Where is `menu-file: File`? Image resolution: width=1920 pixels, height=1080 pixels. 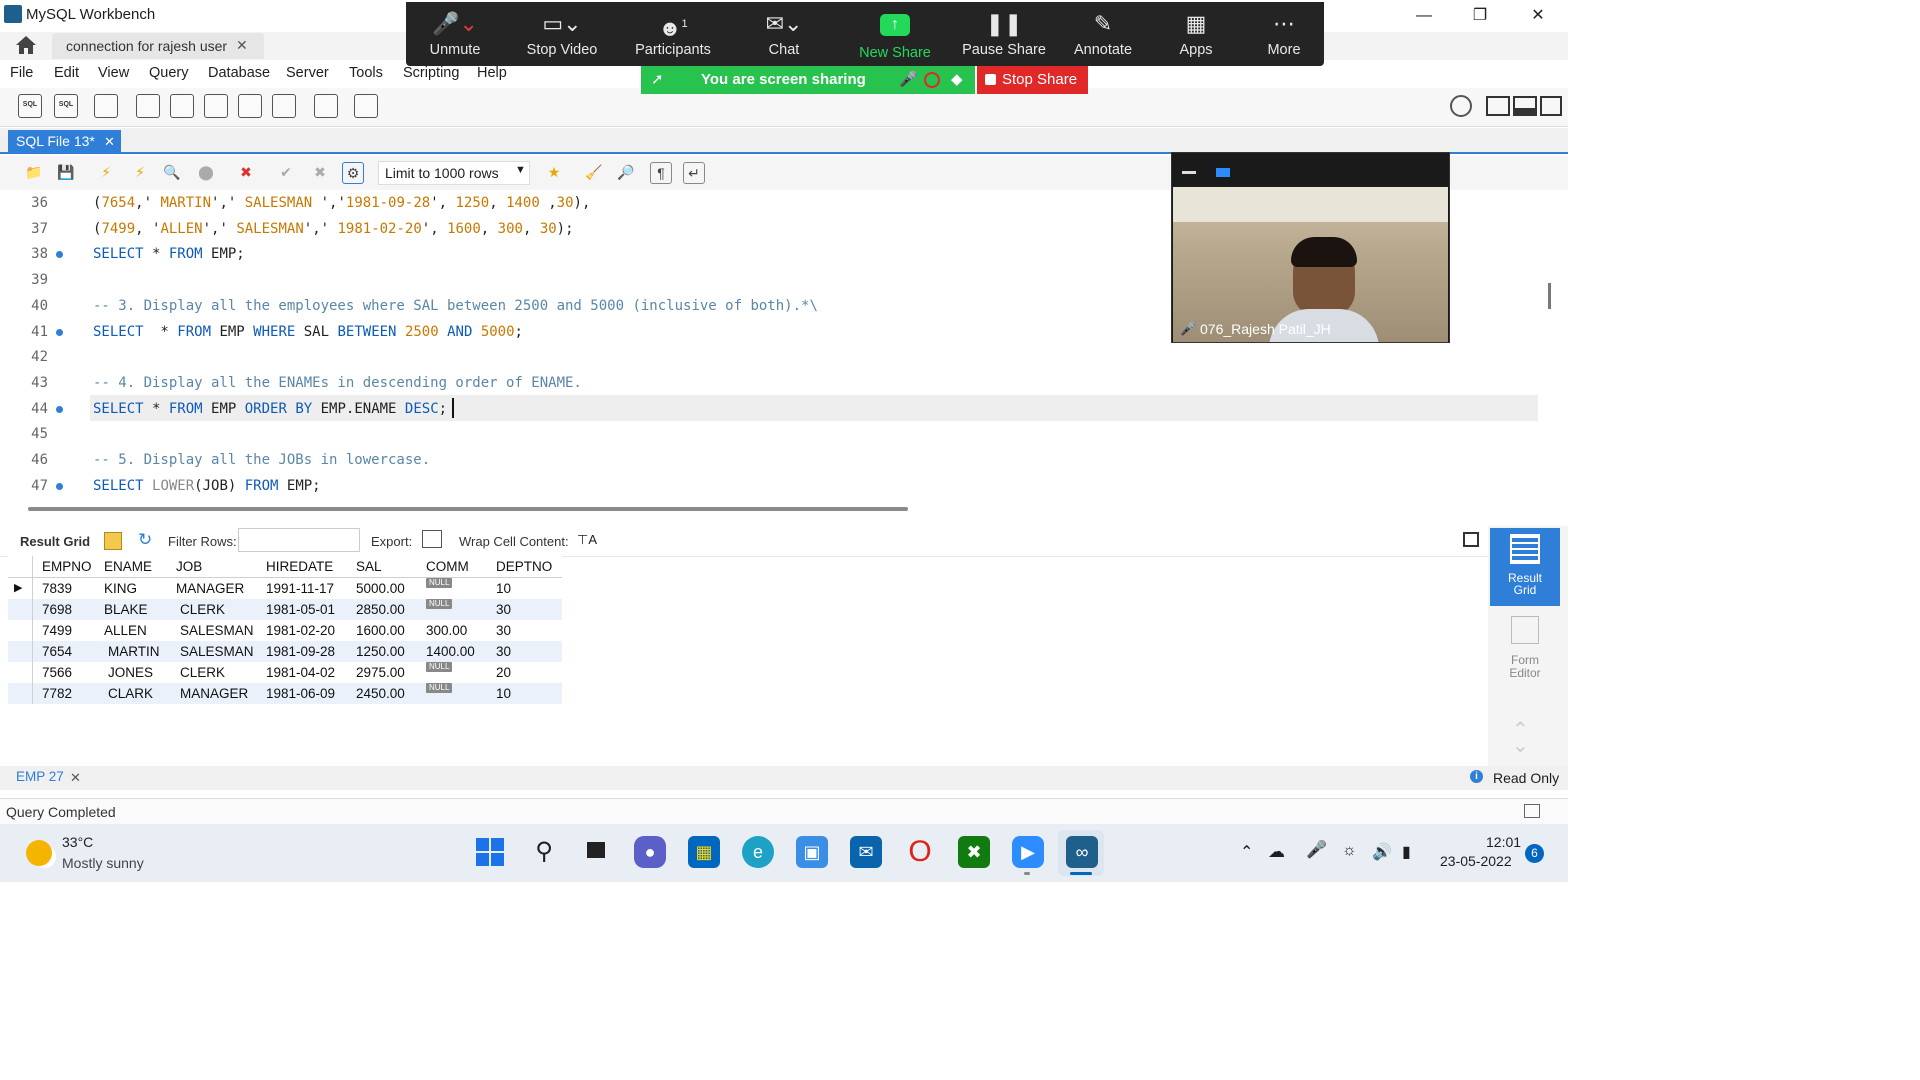 menu-file: File is located at coordinates (21, 73).